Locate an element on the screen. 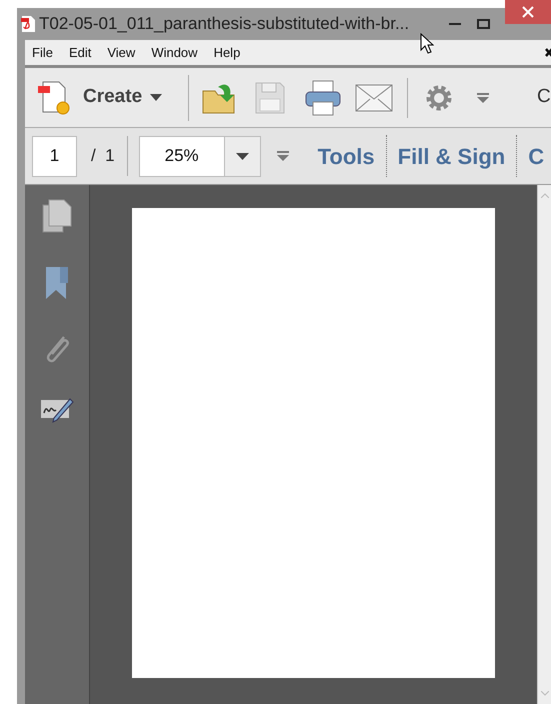 This screenshot has width=551, height=704. page-number-field: 1 is located at coordinates (54, 156).